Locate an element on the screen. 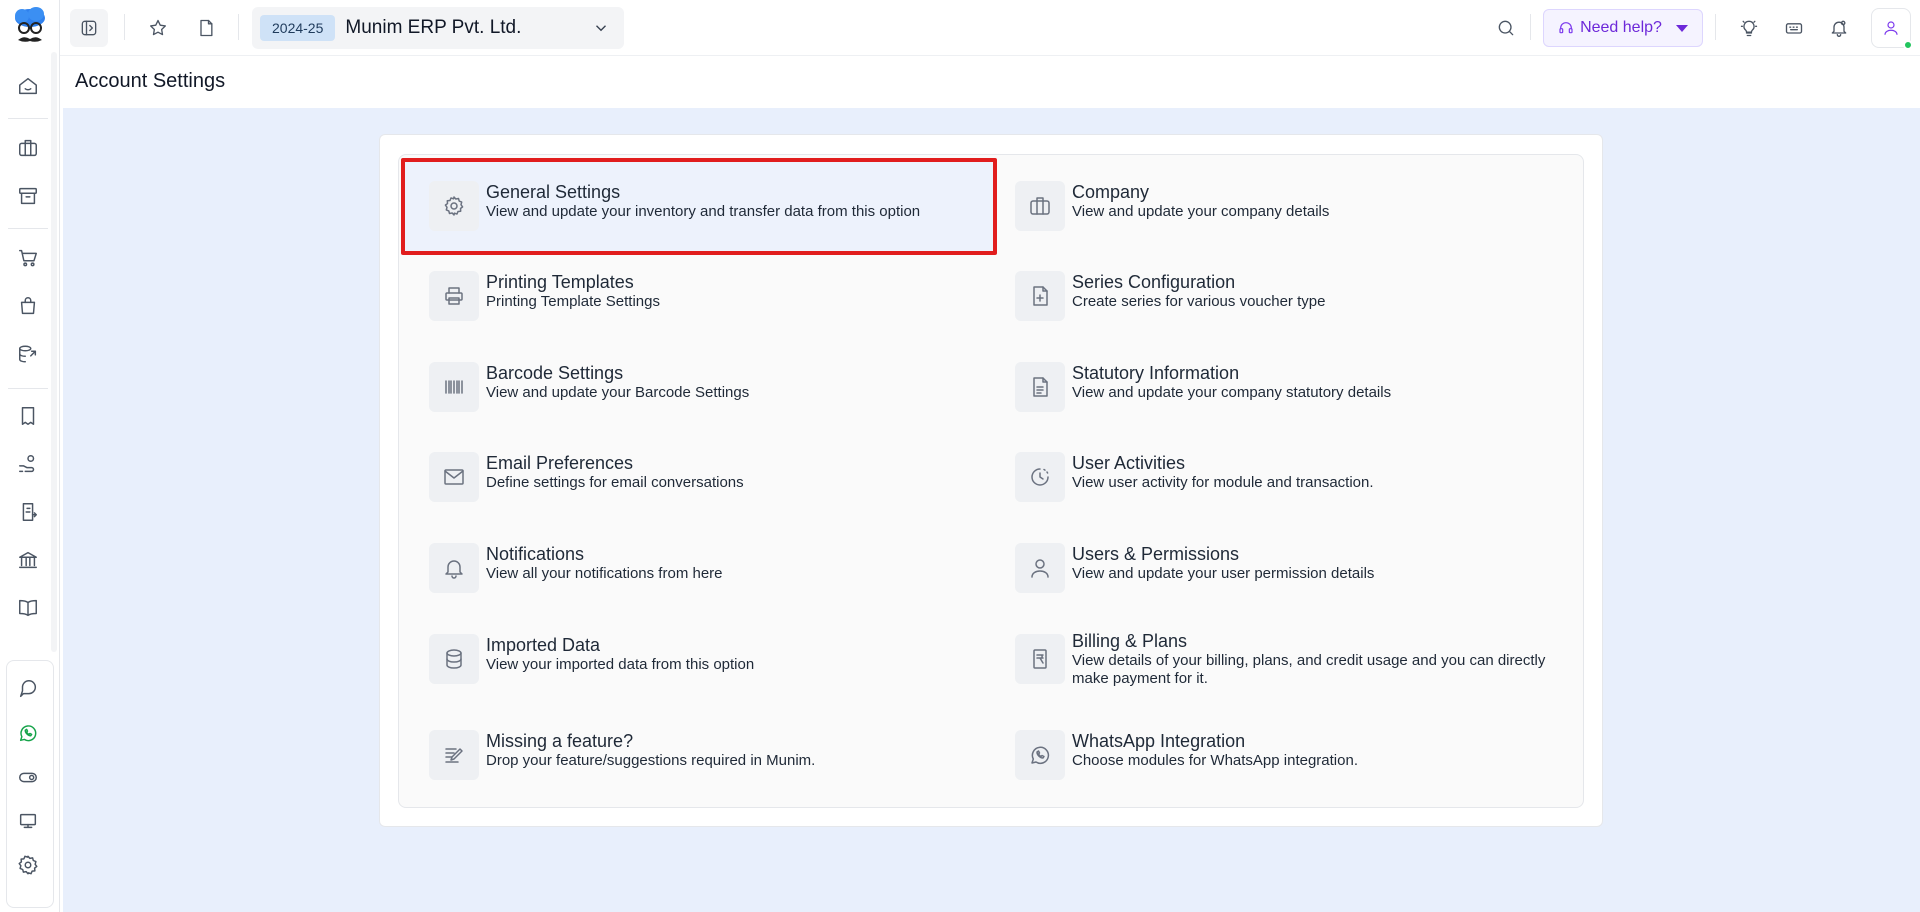 This screenshot has height=912, width=1920. cart-icon is located at coordinates (28, 258).